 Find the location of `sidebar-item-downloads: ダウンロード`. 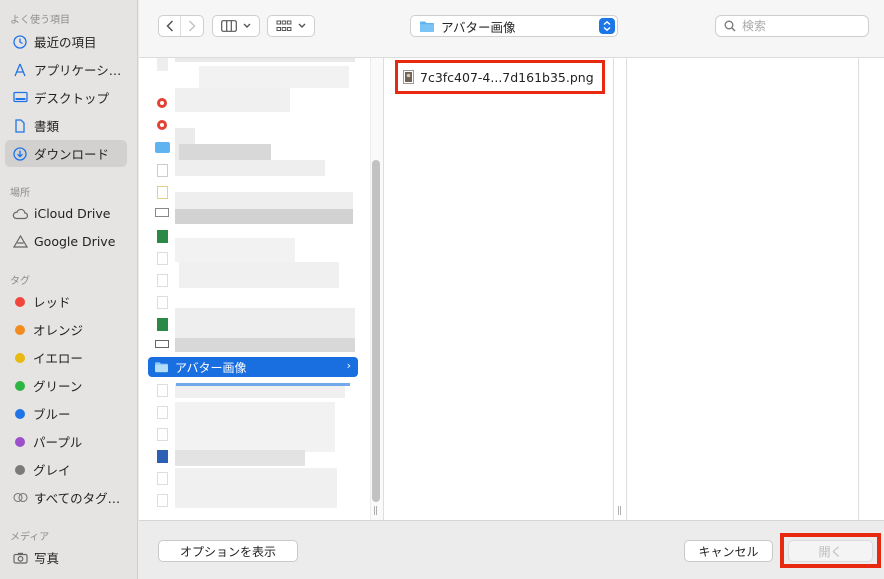

sidebar-item-downloads: ダウンロード is located at coordinates (66, 153).